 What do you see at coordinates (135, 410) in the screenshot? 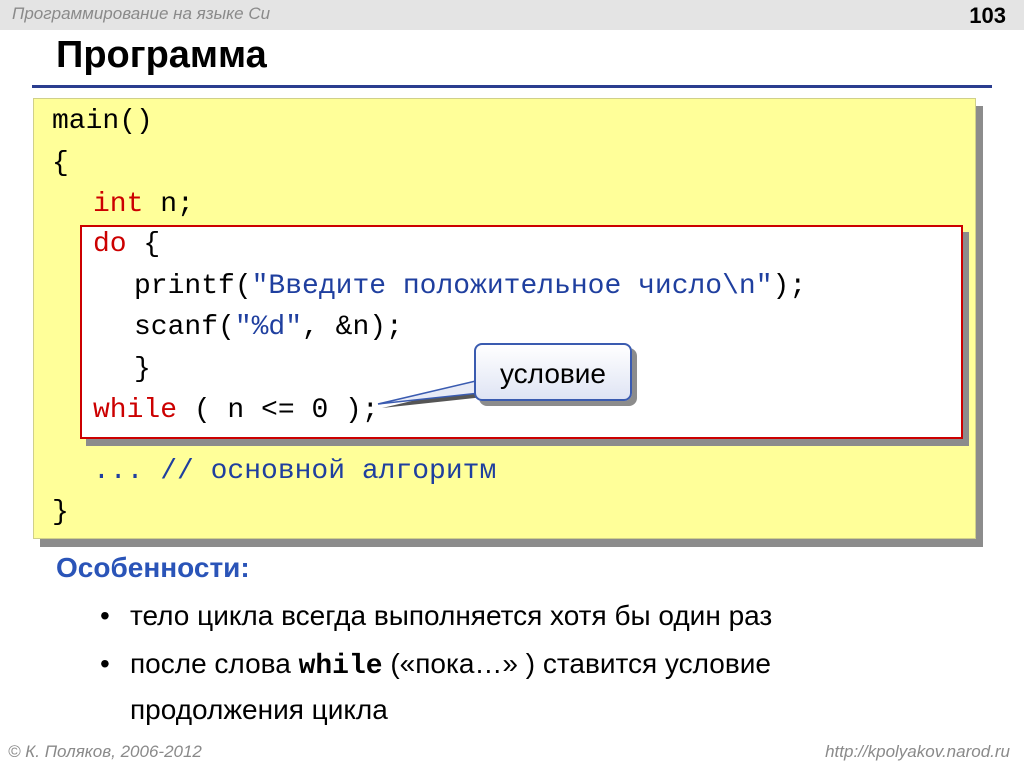
I see `keyword-while: while` at bounding box center [135, 410].